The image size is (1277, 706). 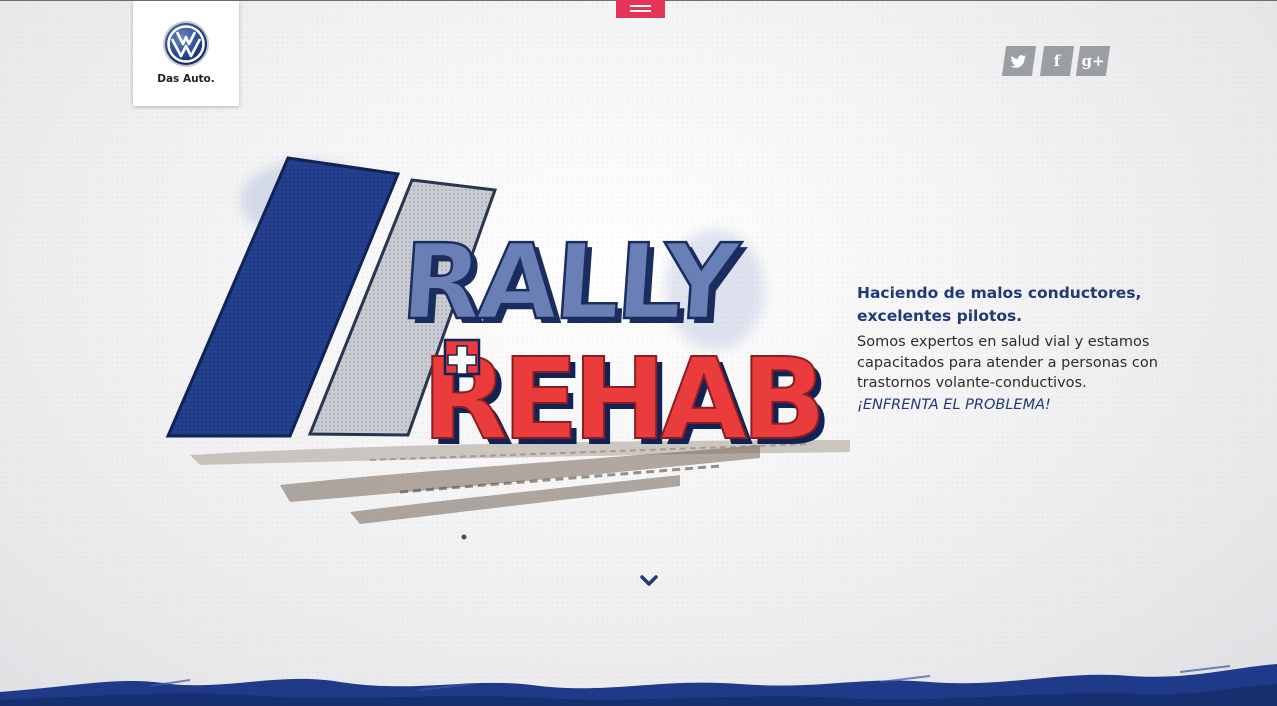 I want to click on chevron-down-icon, so click(x=649, y=581).